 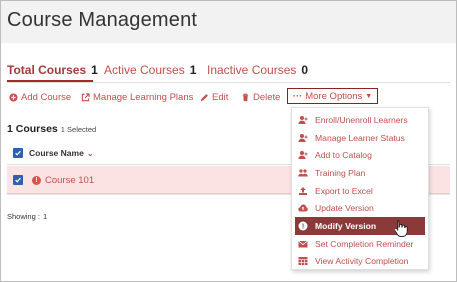 I want to click on column-header-course-name: Course Name ⌄, so click(x=61, y=153).